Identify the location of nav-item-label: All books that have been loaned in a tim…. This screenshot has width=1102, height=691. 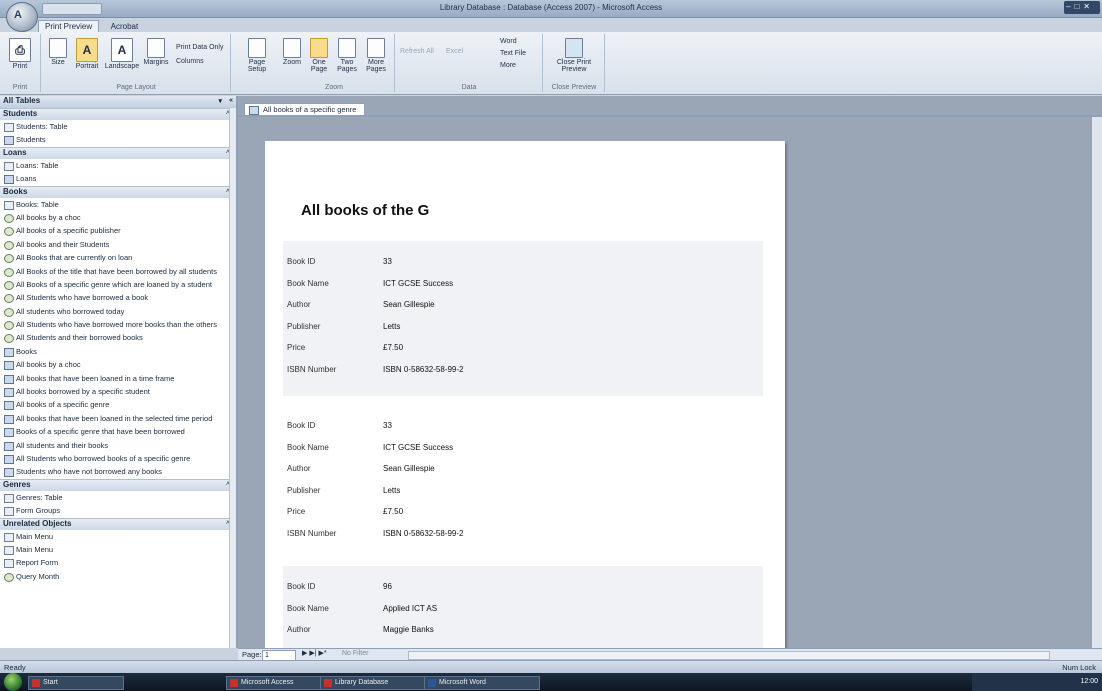
(95, 378).